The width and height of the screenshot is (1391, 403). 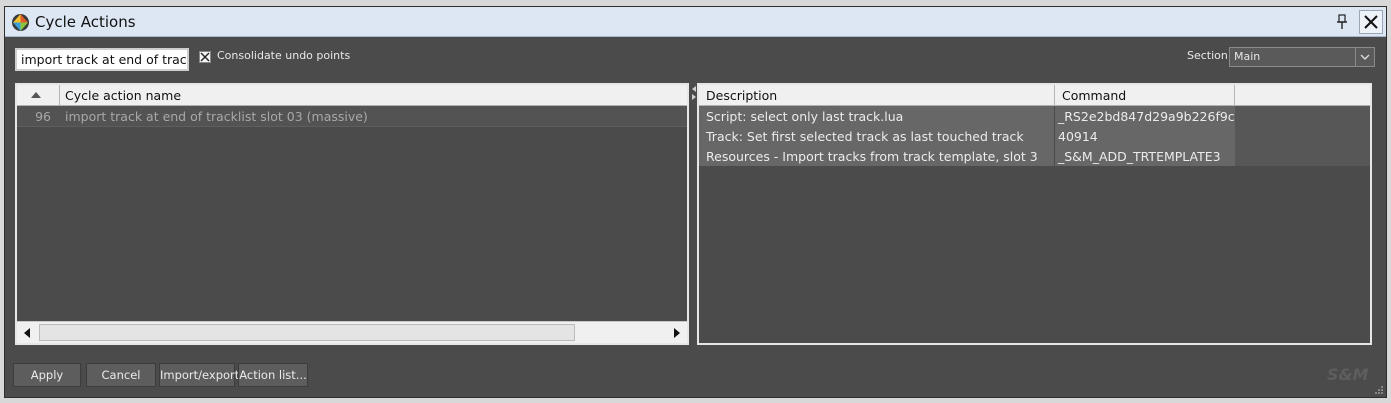 I want to click on filter-input: import track at end of tracklist, so click(x=102, y=59).